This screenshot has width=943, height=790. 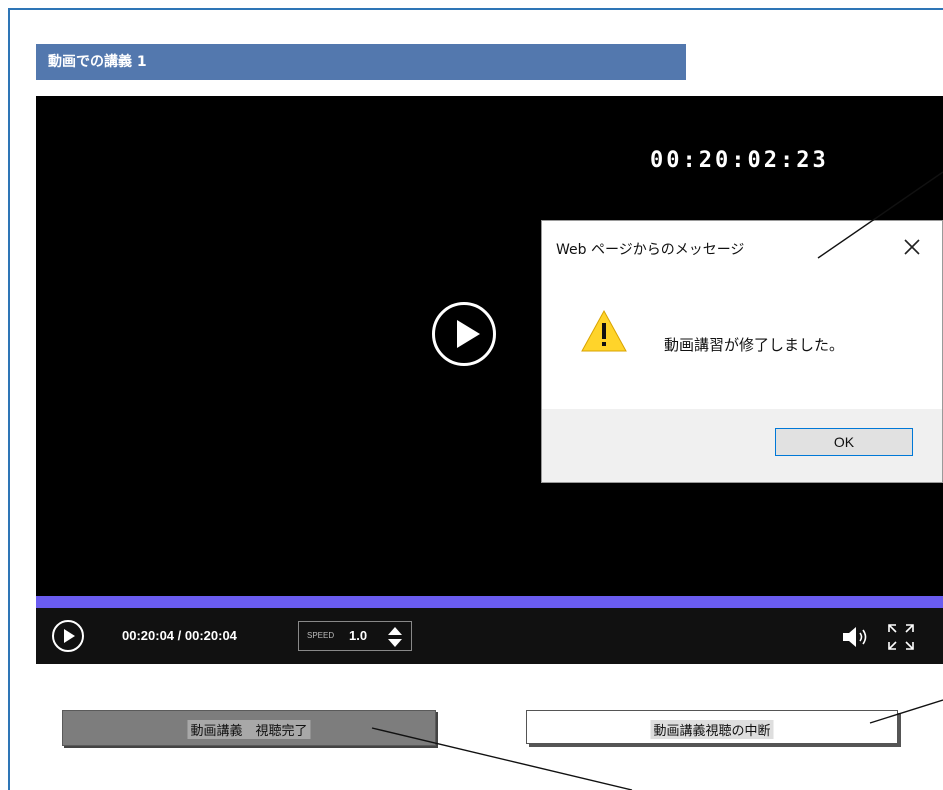 I want to click on control-bar: 00:20:04 / 00:20:04 SPEED 1.0, so click(x=489, y=636).